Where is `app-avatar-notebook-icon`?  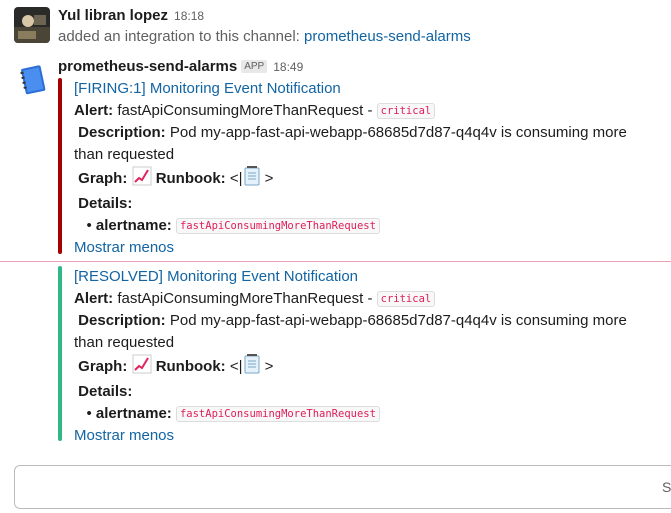 app-avatar-notebook-icon is located at coordinates (32, 79).